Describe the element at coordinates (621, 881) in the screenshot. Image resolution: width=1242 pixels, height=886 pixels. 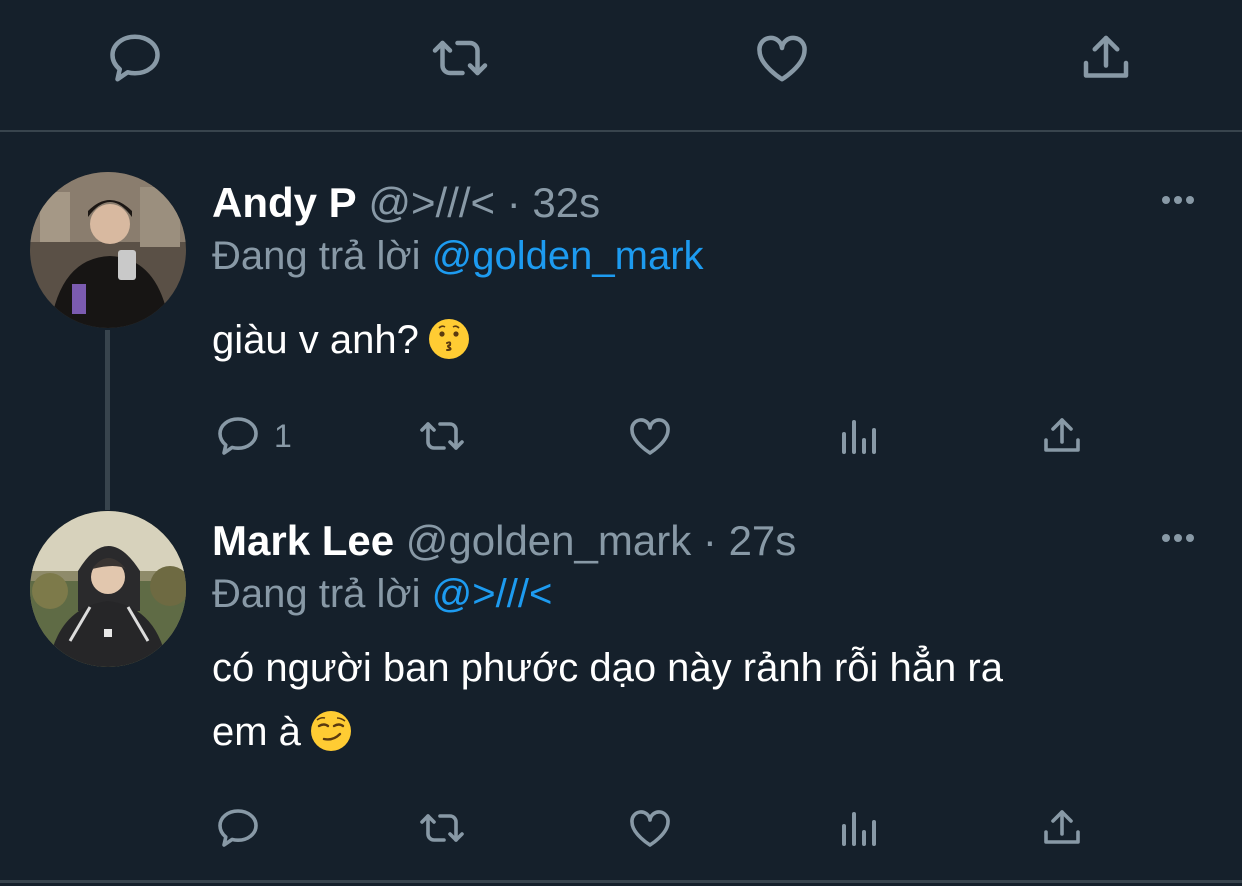
I see `divider` at that location.